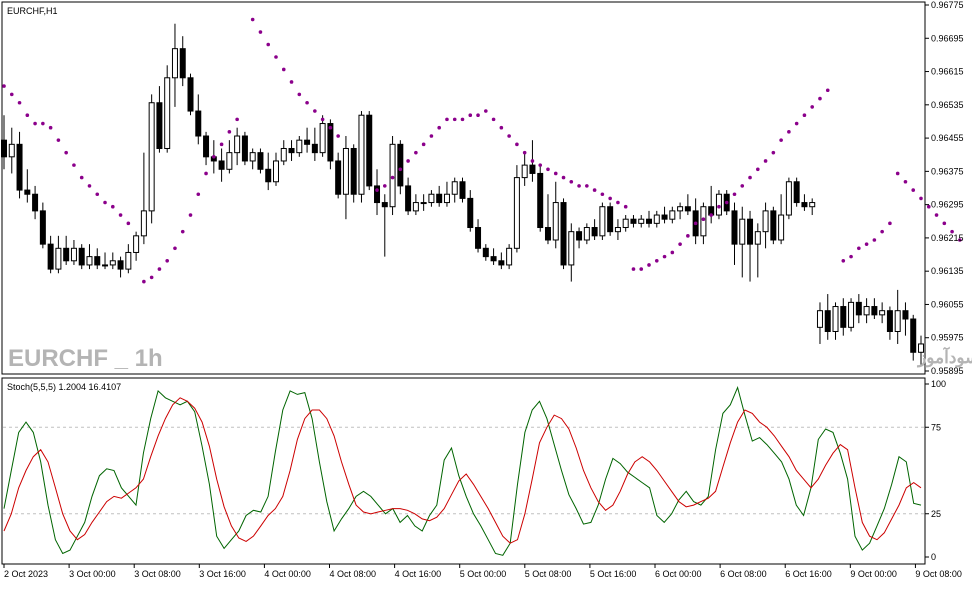 The width and height of the screenshot is (972, 589). What do you see at coordinates (936, 427) in the screenshot?
I see `stoch-tick-label: 75` at bounding box center [936, 427].